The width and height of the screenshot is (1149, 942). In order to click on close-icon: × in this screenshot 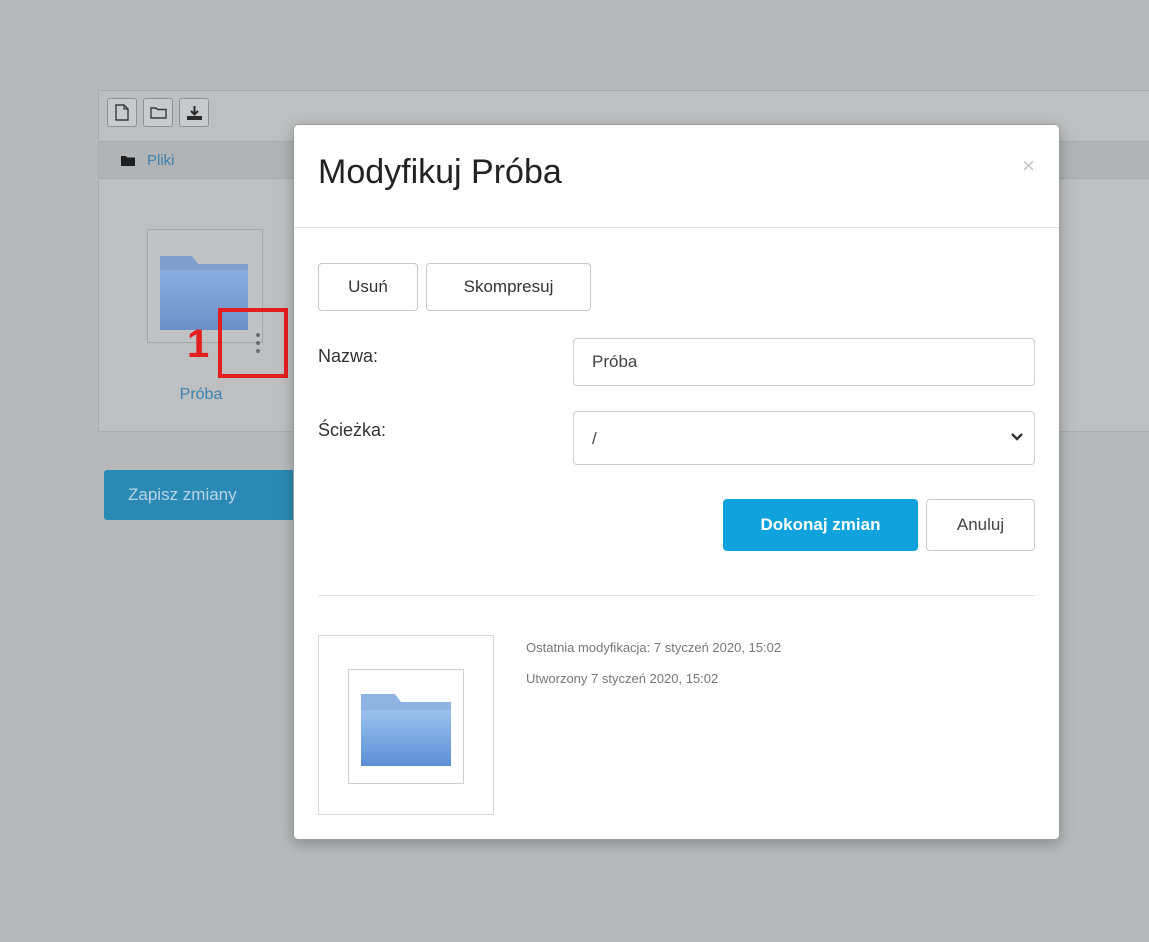, I will do `click(1028, 166)`.